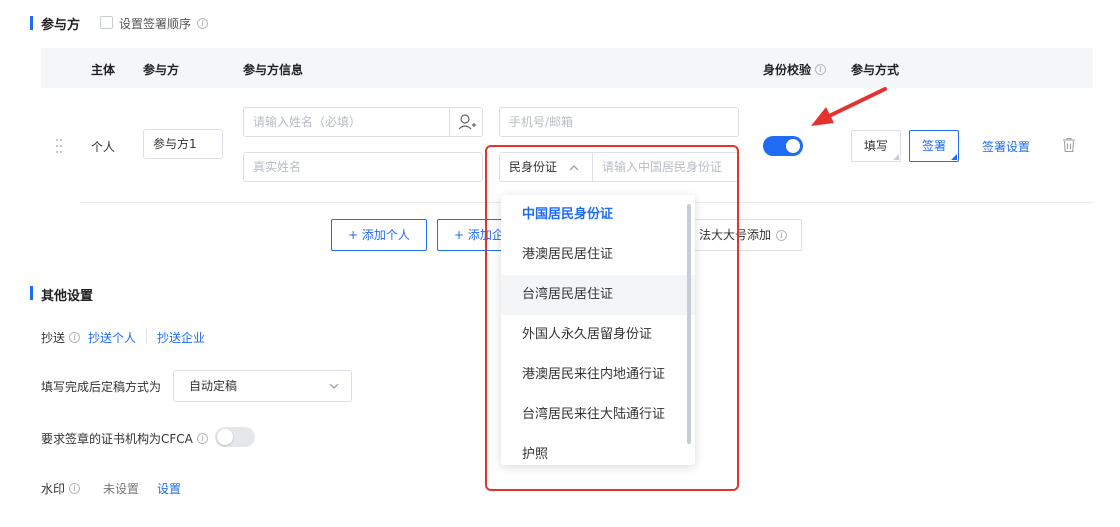  Describe the element at coordinates (103, 70) in the screenshot. I see `header-subject: 主体` at that location.